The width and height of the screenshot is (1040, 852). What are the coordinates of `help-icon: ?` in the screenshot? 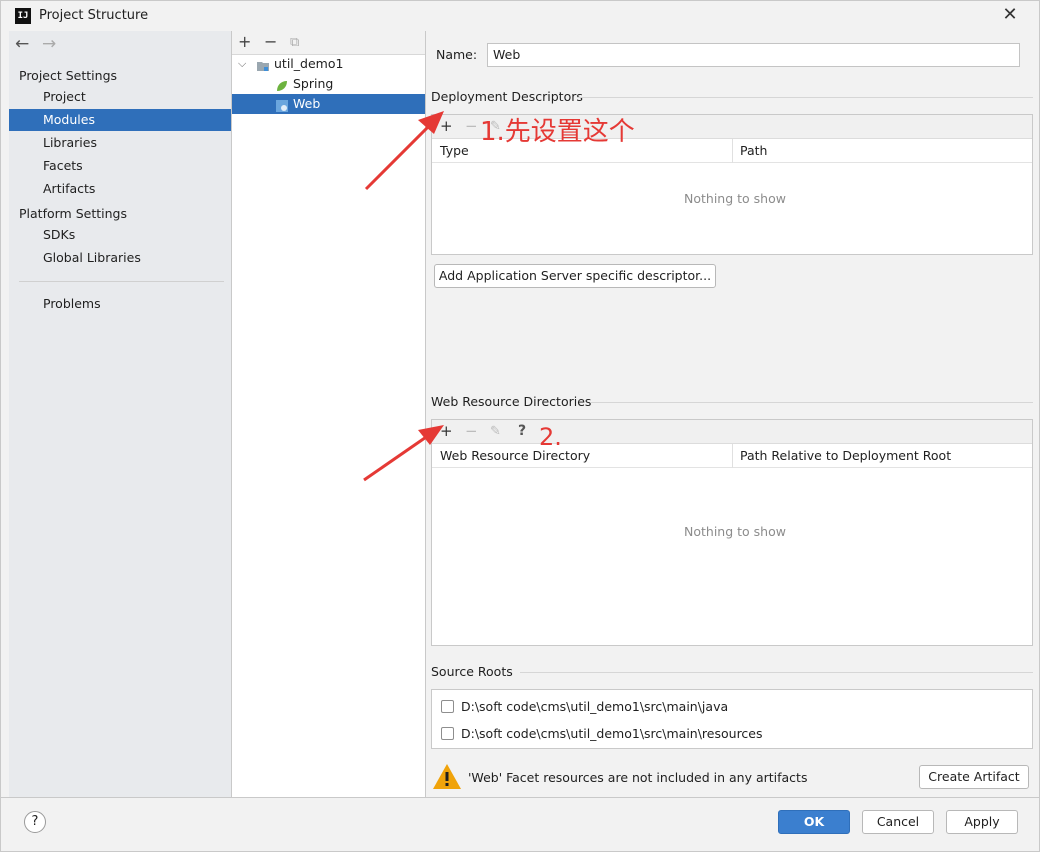 It's located at (522, 431).